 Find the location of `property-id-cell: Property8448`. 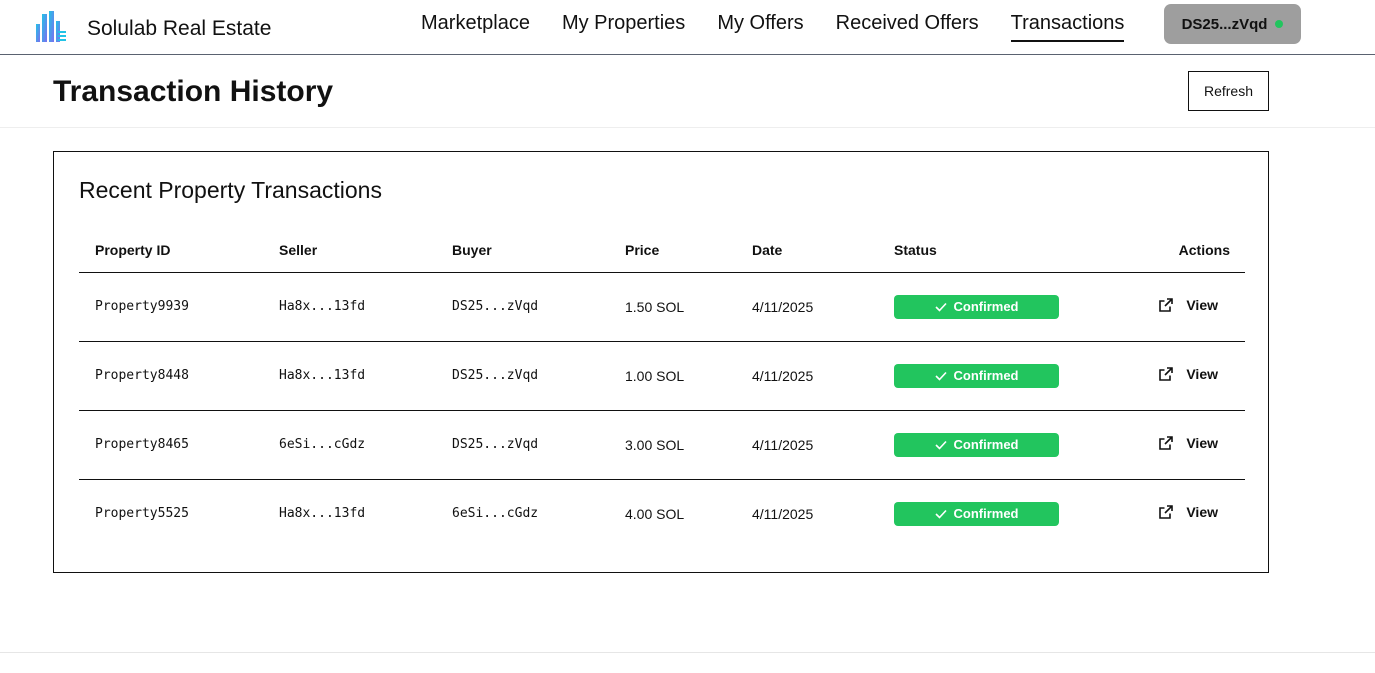

property-id-cell: Property8448 is located at coordinates (142, 375).